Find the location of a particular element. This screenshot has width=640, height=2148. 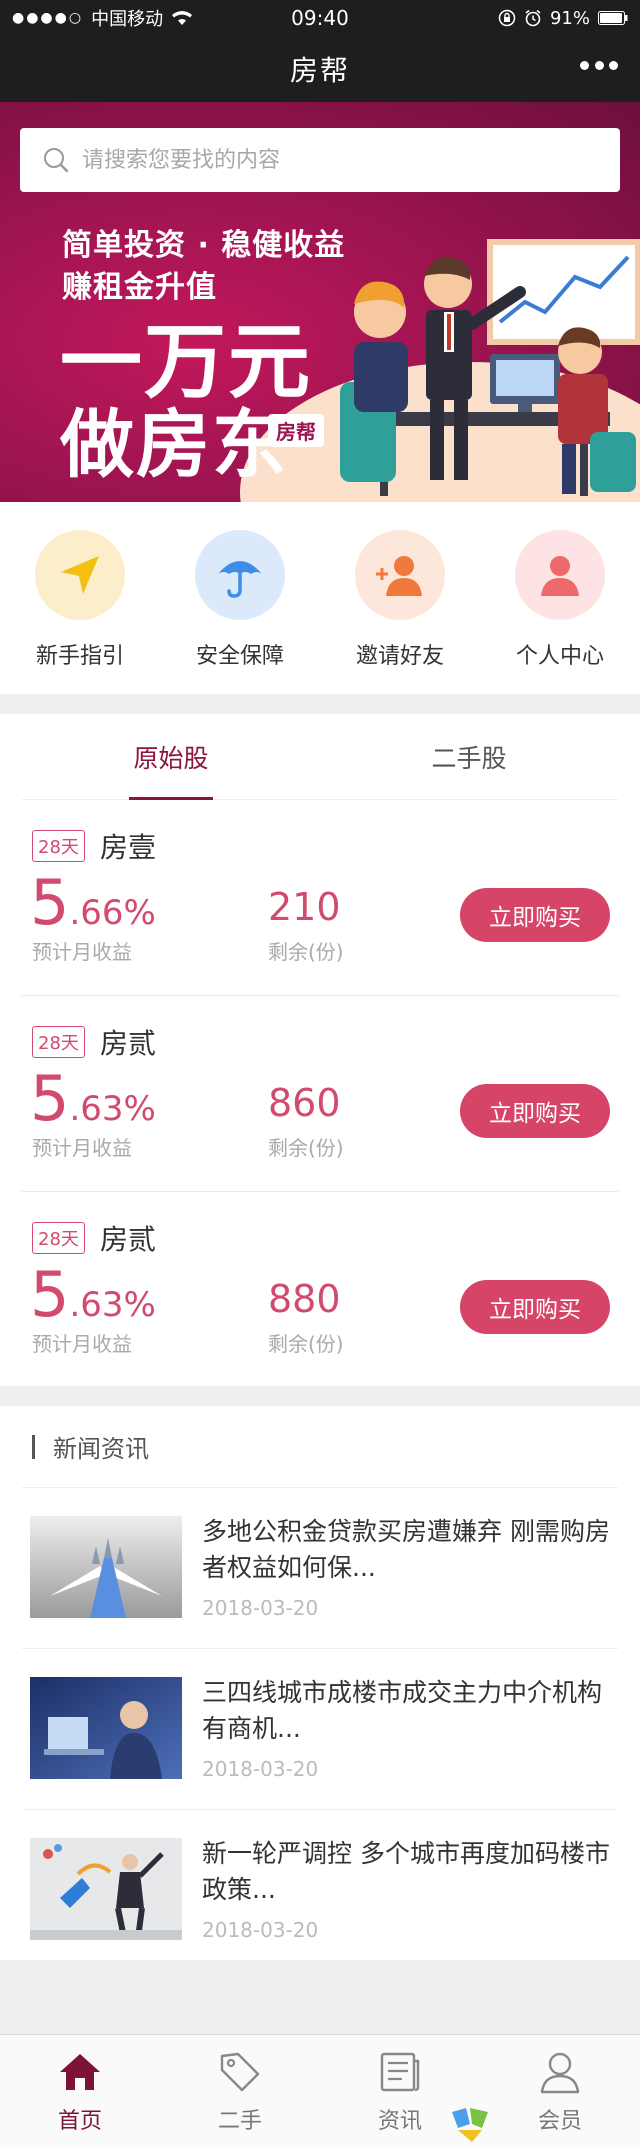

tabbar-member: 会员 is located at coordinates (560, 2091).